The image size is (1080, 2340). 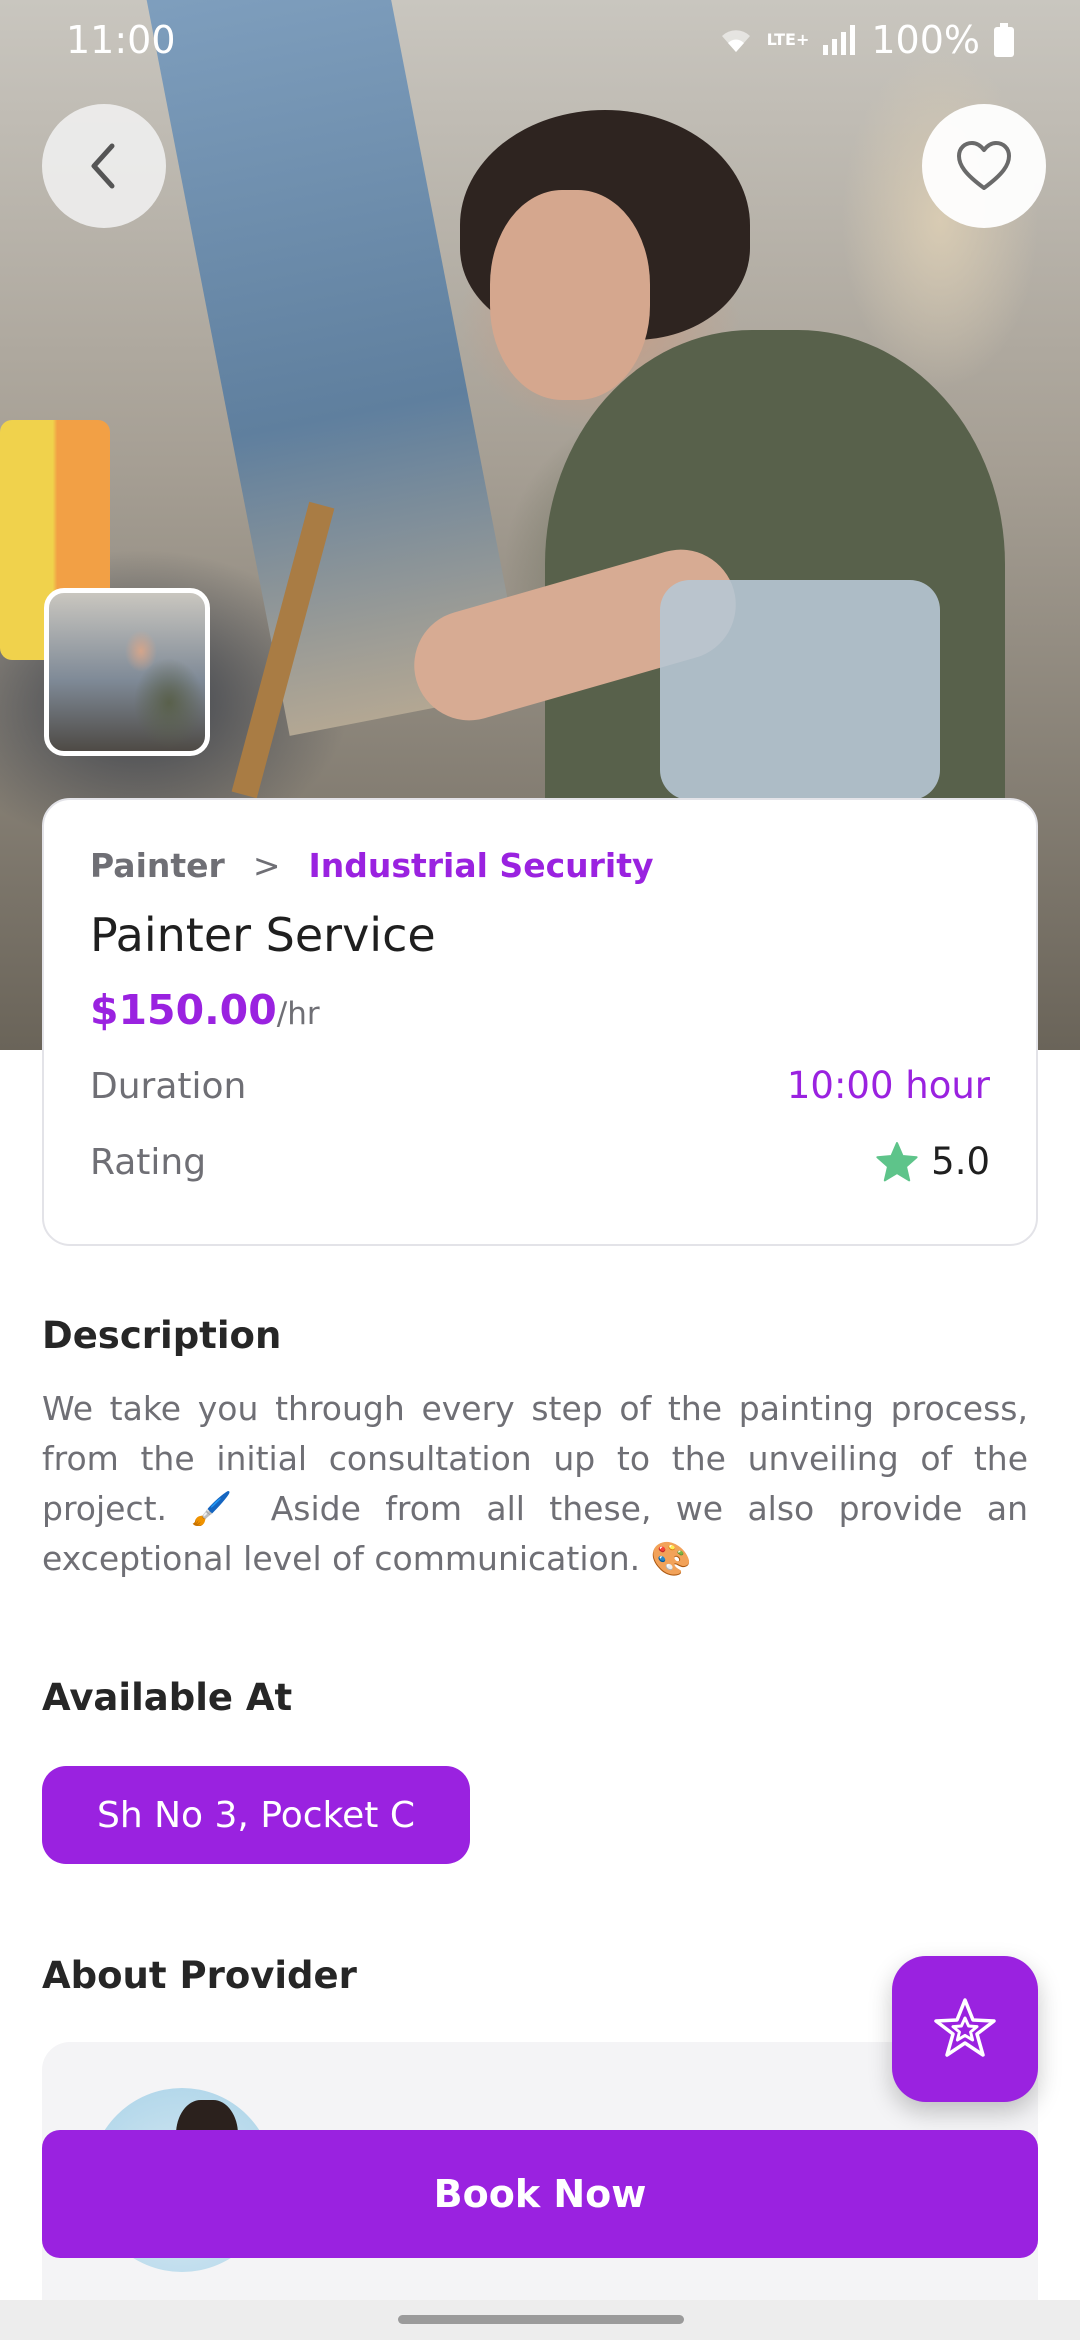 I want to click on chevron-left-icon, so click(x=103, y=166).